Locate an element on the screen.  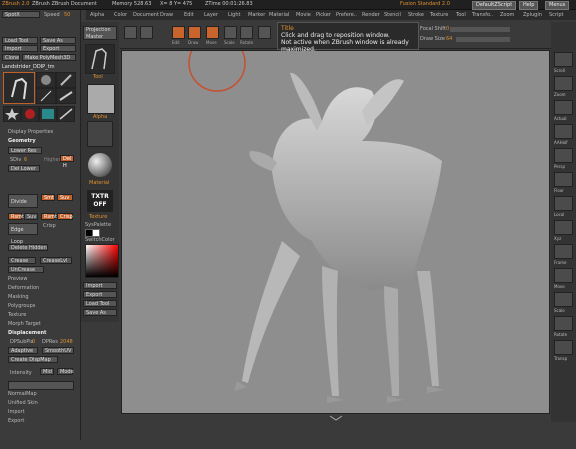
scroll-icon is located at coordinates (563, 59).